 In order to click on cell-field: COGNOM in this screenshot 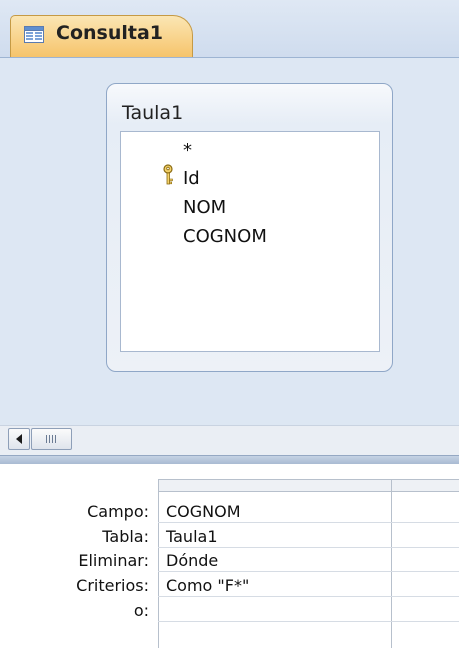, I will do `click(276, 511)`.